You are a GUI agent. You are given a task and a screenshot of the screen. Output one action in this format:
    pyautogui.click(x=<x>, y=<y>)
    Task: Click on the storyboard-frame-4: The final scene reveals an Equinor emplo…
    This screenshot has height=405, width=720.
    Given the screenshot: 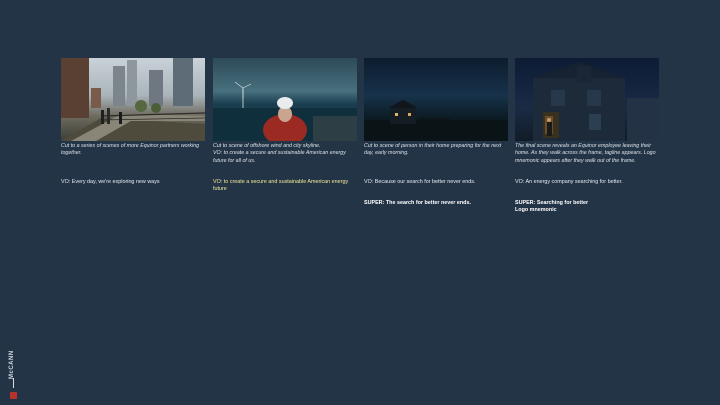 What is the action you would take?
    pyautogui.click(x=587, y=111)
    